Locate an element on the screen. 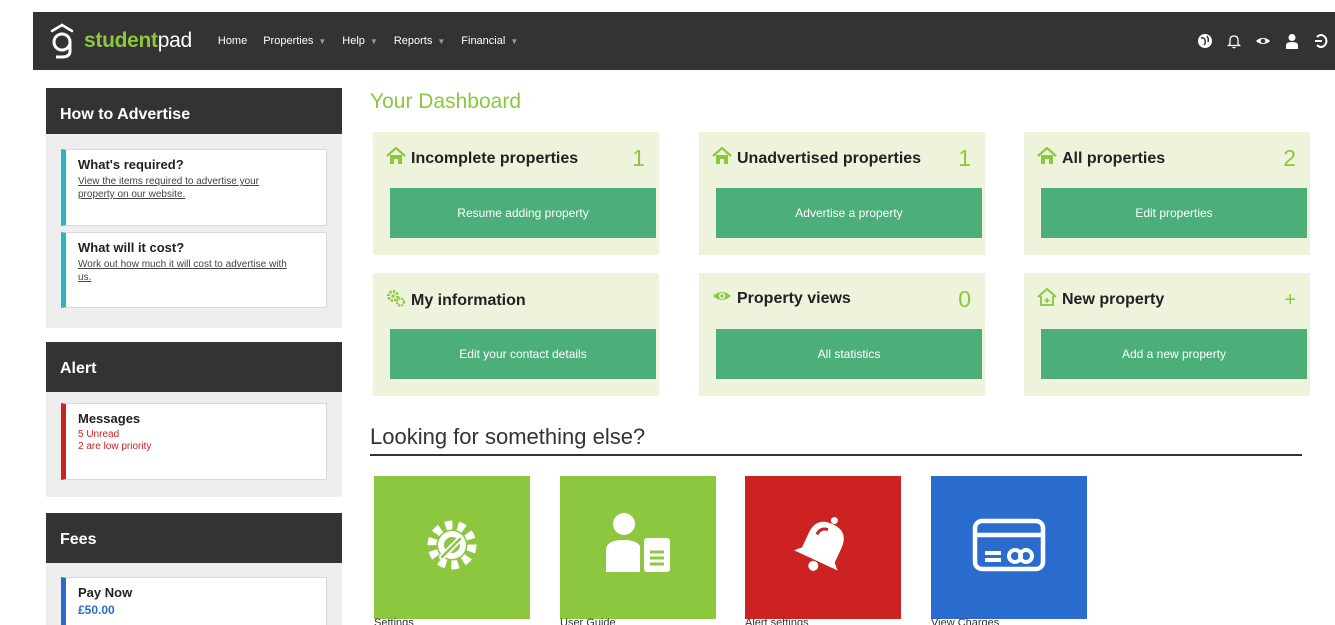 This screenshot has width=1335, height=625. low-priority-count: 2 are low priority is located at coordinates (115, 446).